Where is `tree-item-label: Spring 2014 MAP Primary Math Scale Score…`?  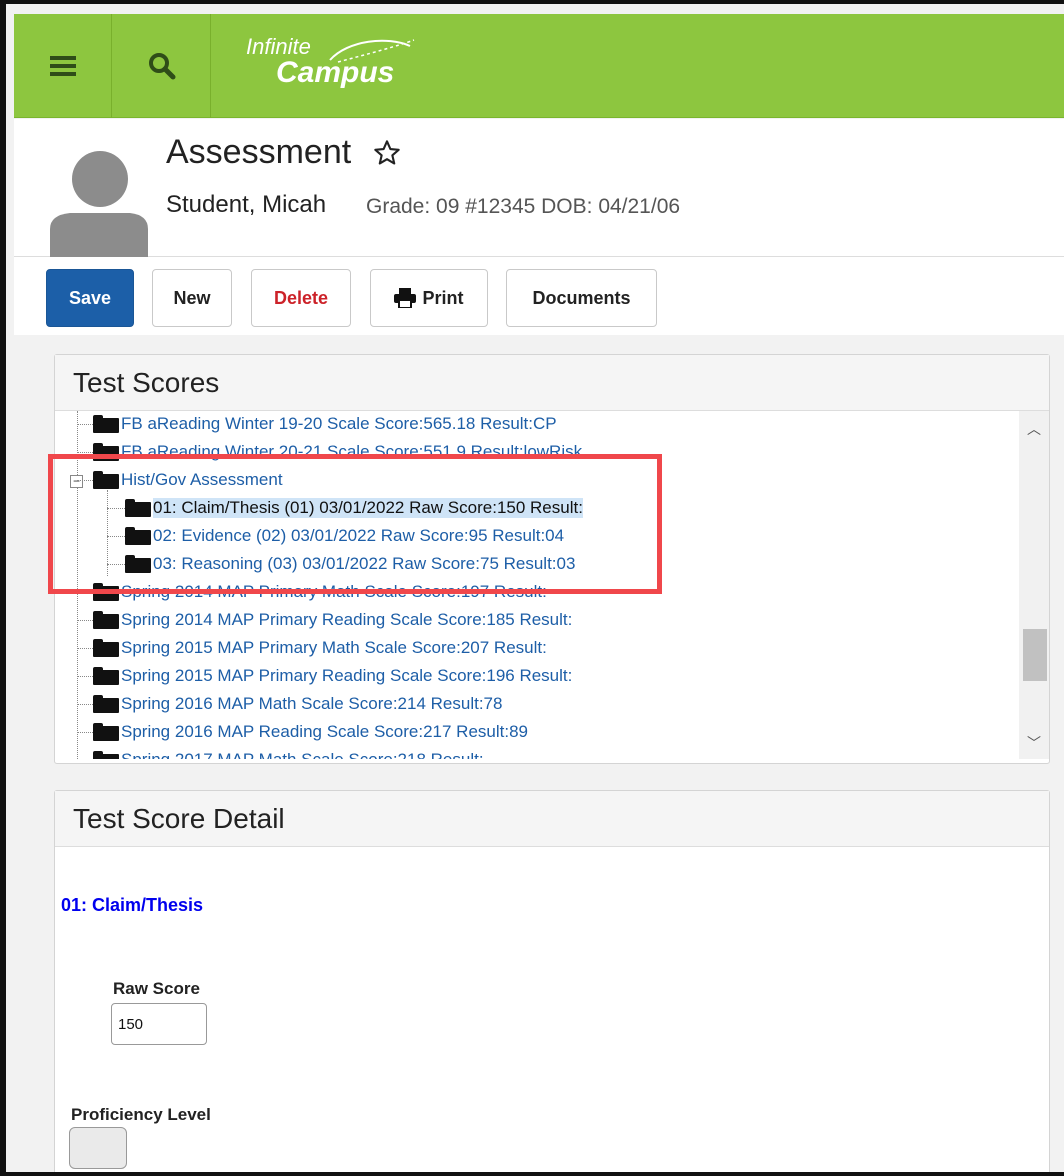
tree-item-label: Spring 2014 MAP Primary Math Scale Score… is located at coordinates (334, 591).